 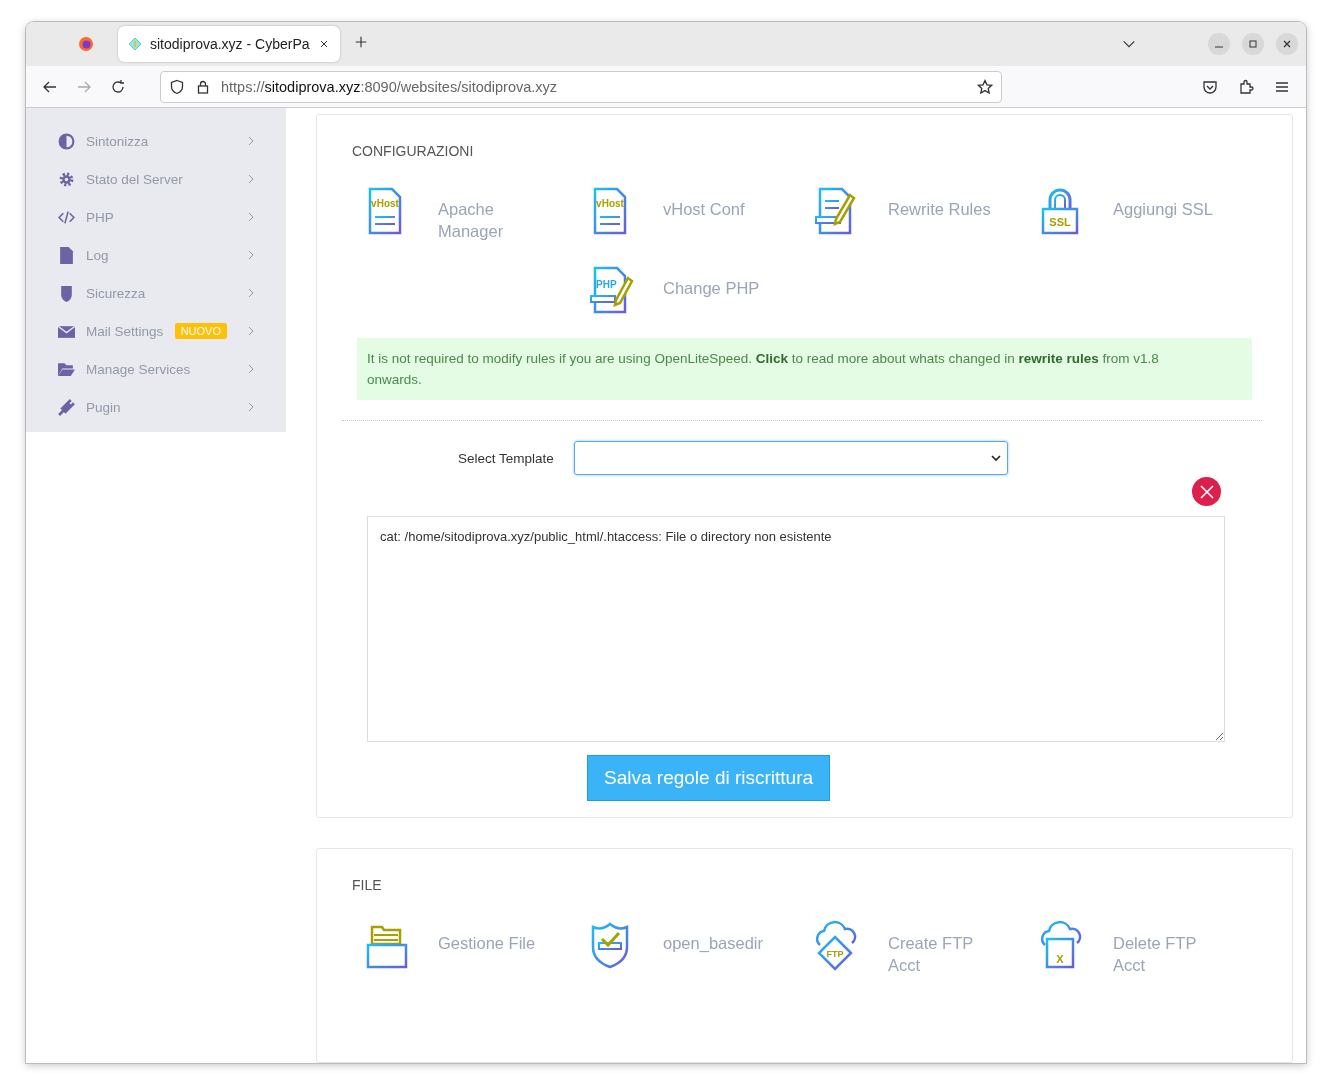 What do you see at coordinates (66, 141) in the screenshot?
I see `contrast-icon` at bounding box center [66, 141].